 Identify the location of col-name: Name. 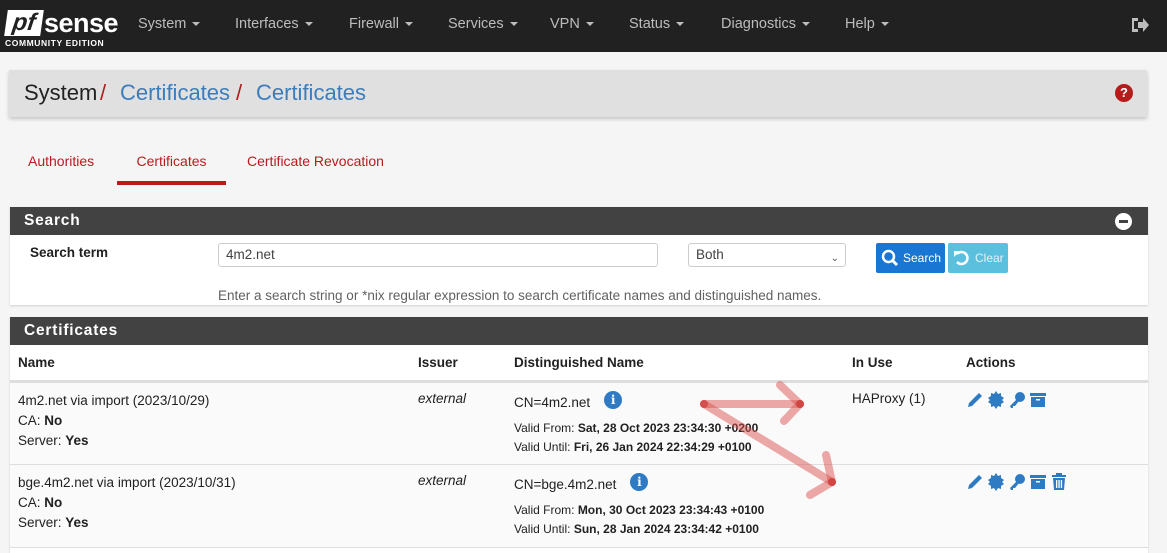
(210, 364).